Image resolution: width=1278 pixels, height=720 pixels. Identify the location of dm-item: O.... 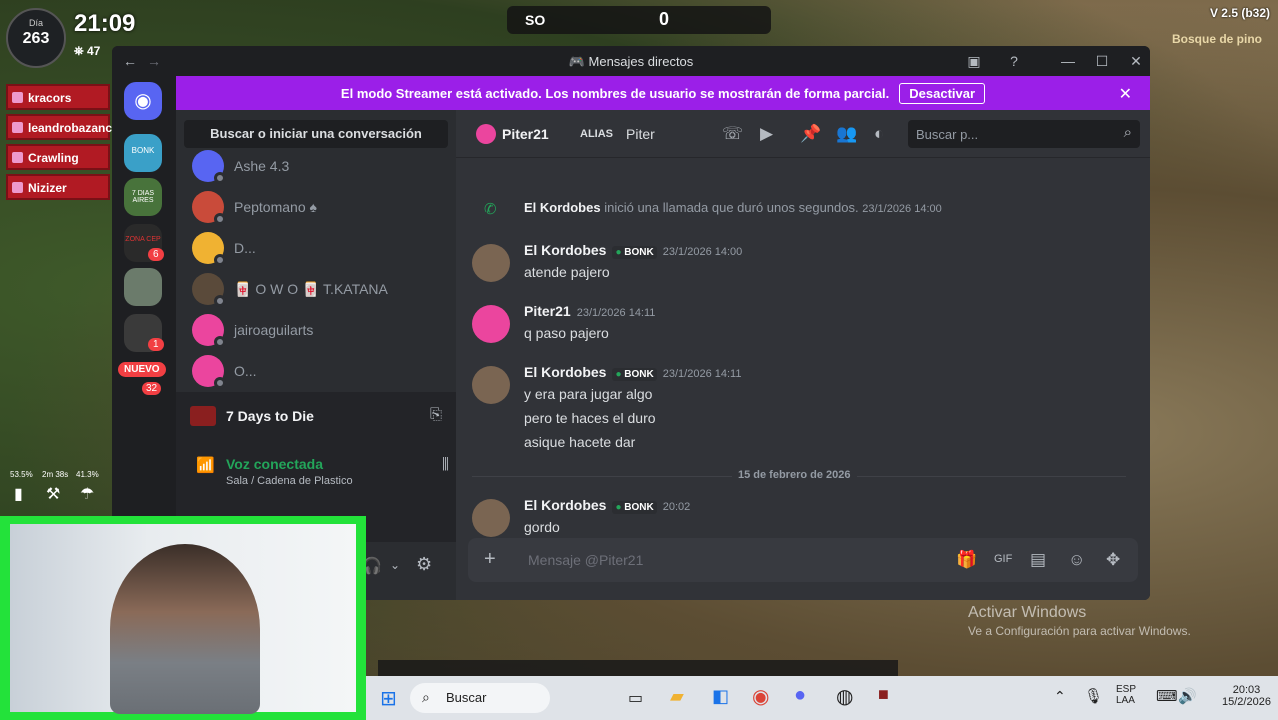
(317, 371).